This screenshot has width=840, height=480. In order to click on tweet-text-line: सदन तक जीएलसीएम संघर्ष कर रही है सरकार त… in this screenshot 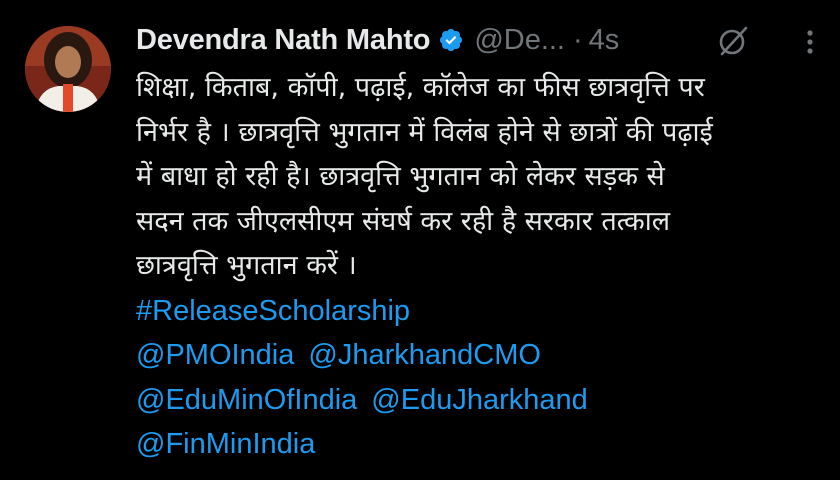, I will do `click(403, 221)`.